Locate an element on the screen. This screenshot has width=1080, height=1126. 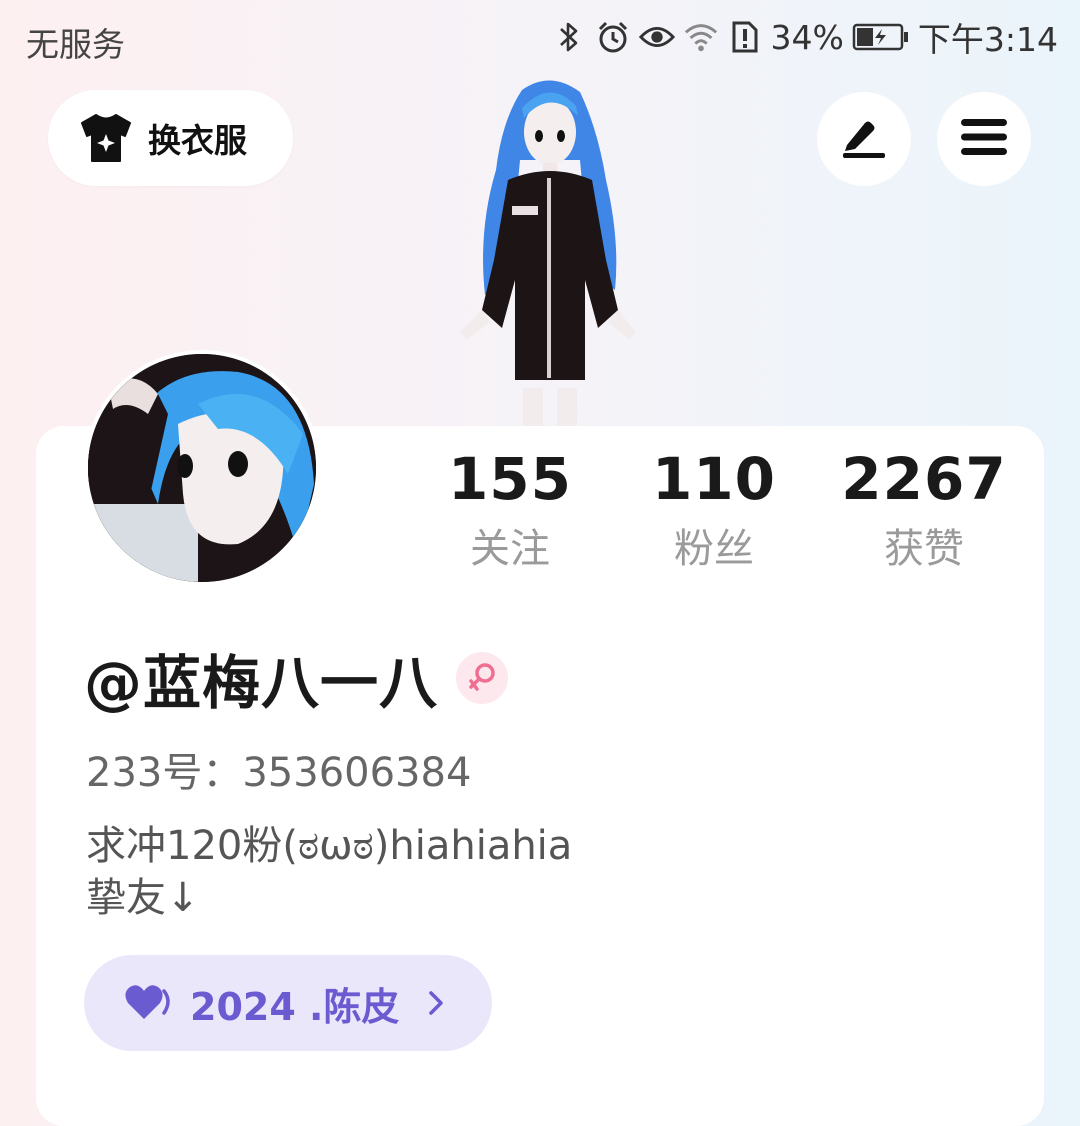
hamburger-menu-icon is located at coordinates (984, 139).